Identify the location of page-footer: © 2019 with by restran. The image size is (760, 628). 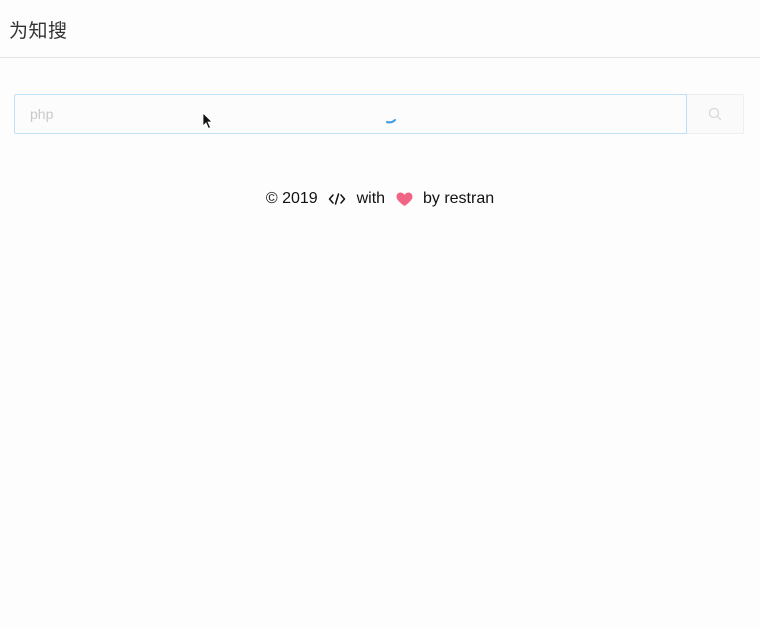
(380, 199).